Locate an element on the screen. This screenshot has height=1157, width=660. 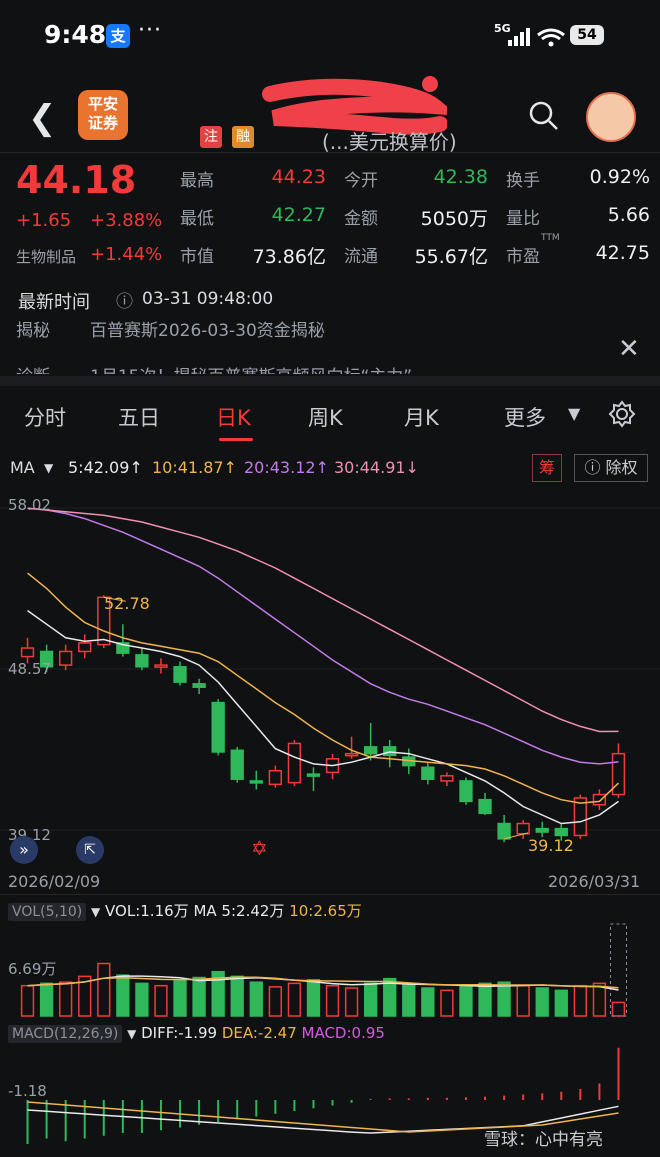
ma5-value: 5:42.09↑ is located at coordinates (105, 467).